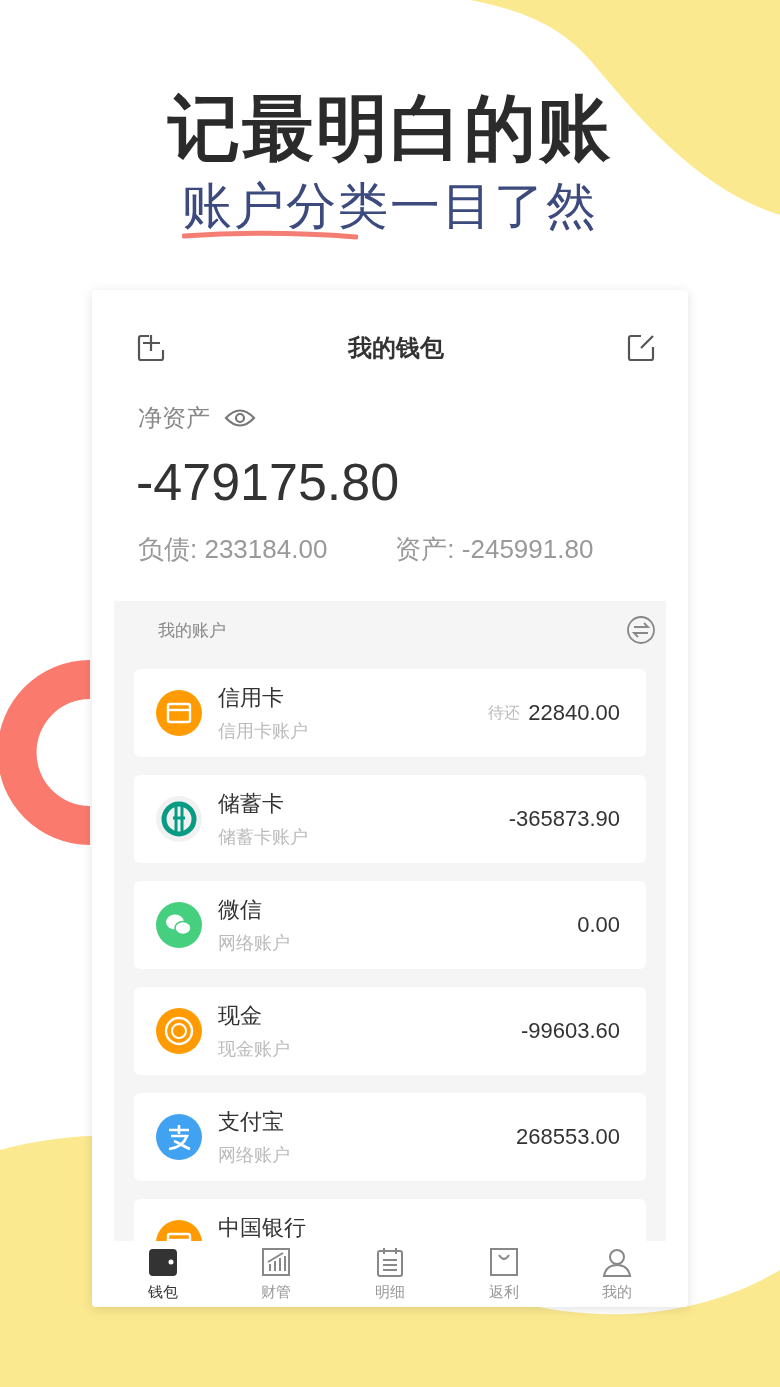  I want to click on assets-text: 资产: -245991.80, so click(494, 549).